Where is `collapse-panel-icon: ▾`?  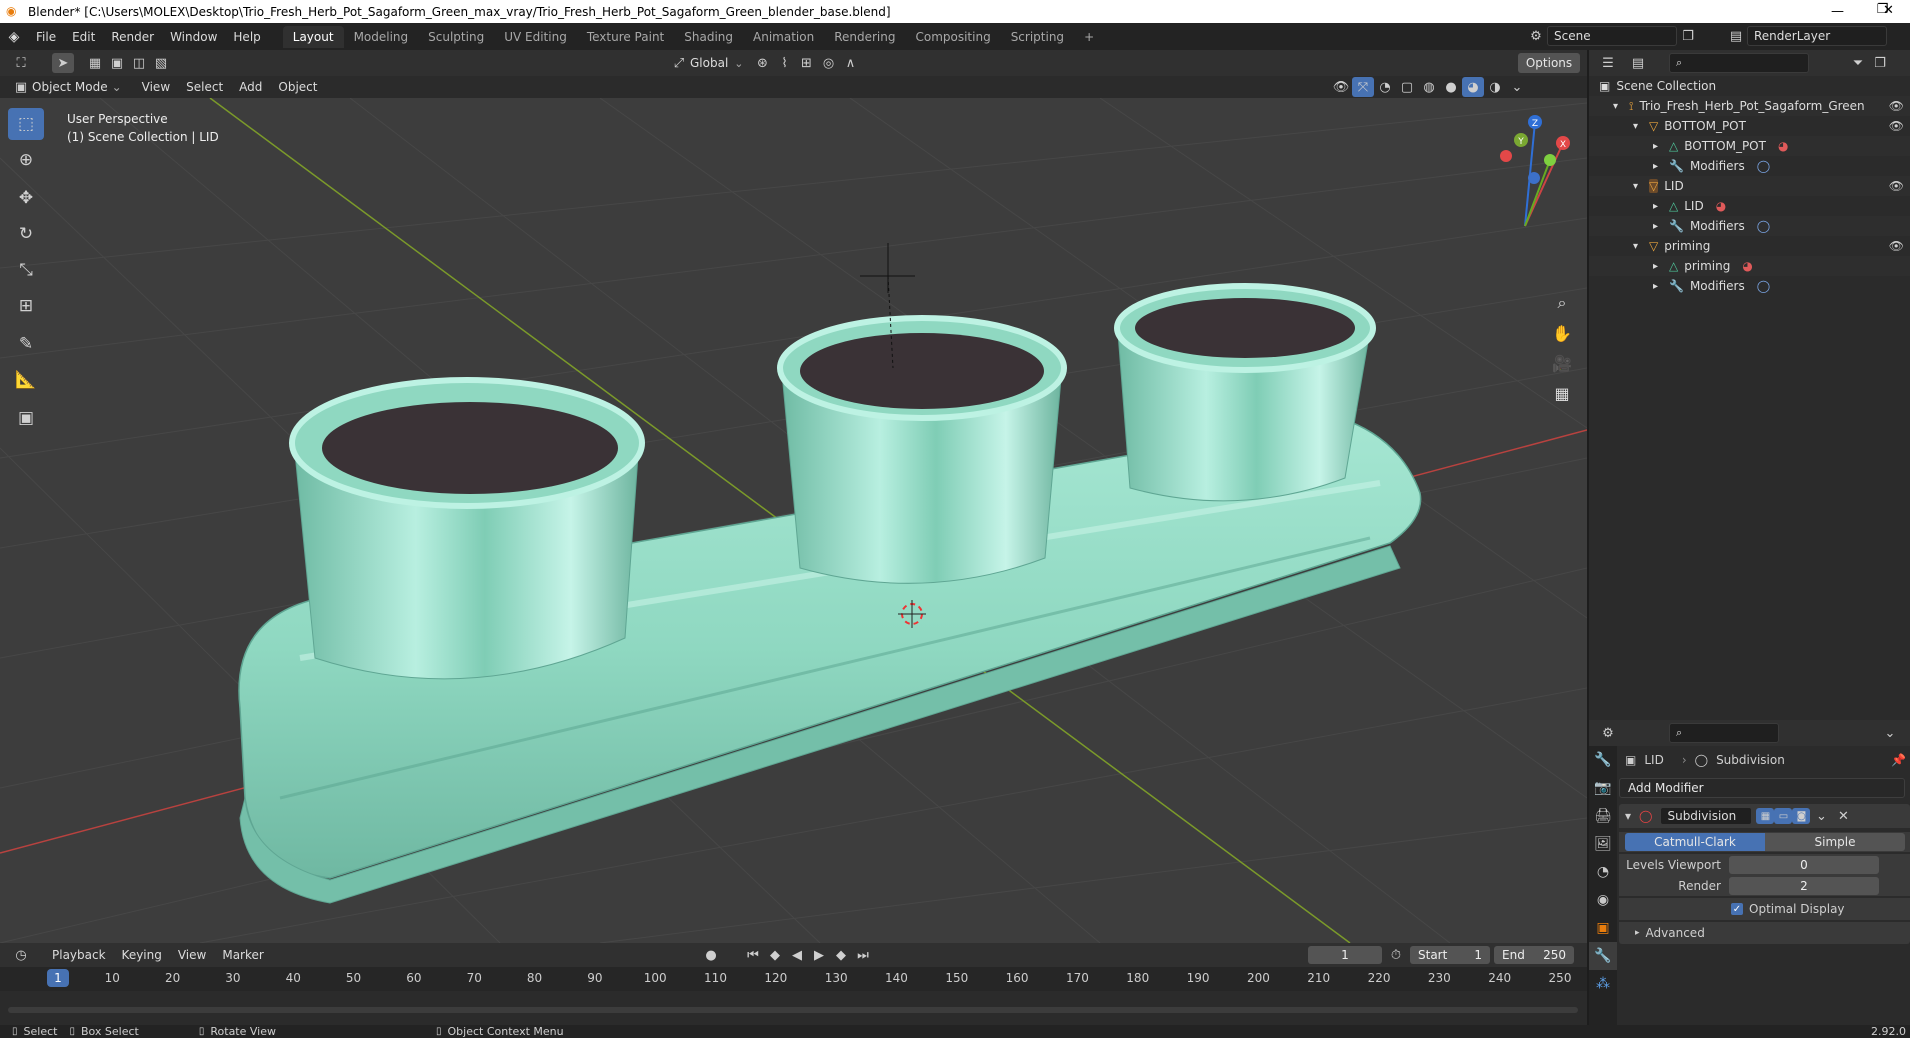
collapse-panel-icon: ▾ is located at coordinates (1628, 816).